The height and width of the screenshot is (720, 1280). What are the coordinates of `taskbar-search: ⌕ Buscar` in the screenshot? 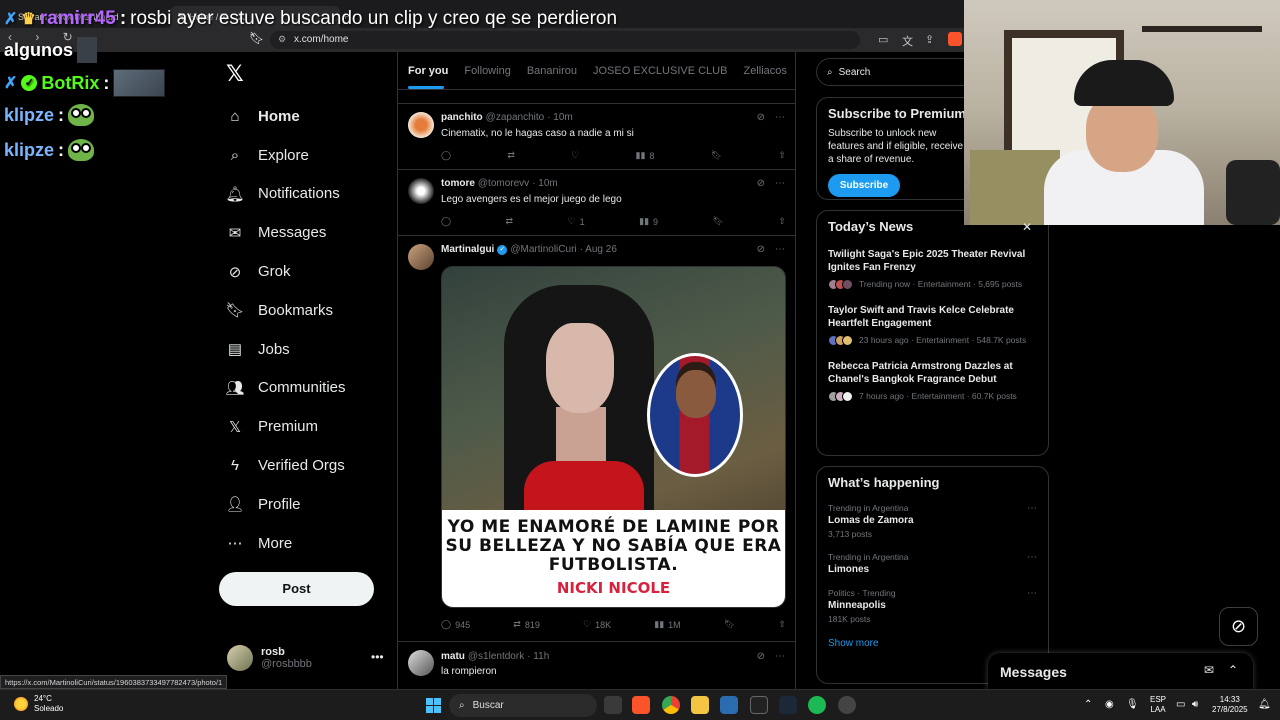 It's located at (523, 705).